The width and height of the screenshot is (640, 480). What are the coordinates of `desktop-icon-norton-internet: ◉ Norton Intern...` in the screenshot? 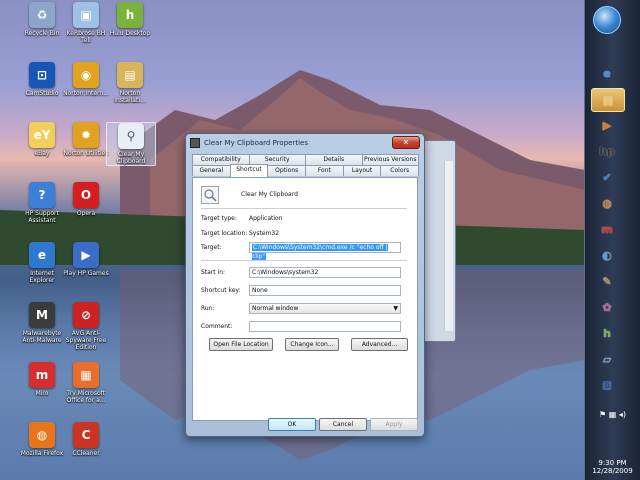 It's located at (86, 79).